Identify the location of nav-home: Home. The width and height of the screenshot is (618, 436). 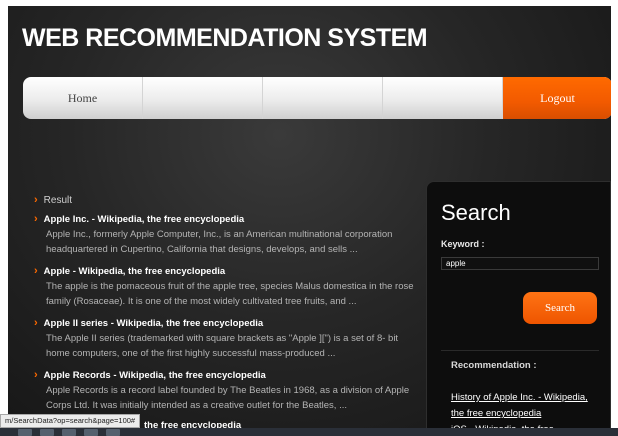
(83, 98).